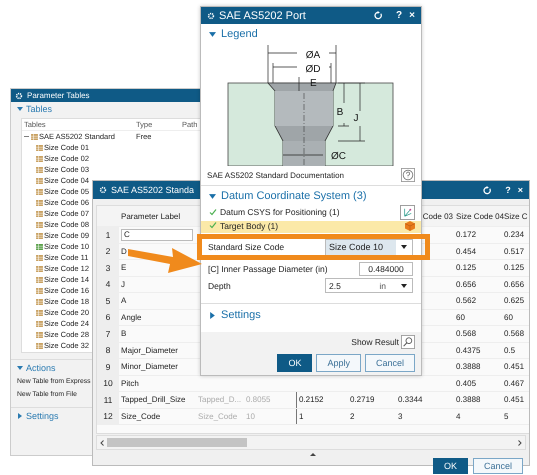  I want to click on row-number: 4, so click(108, 284).